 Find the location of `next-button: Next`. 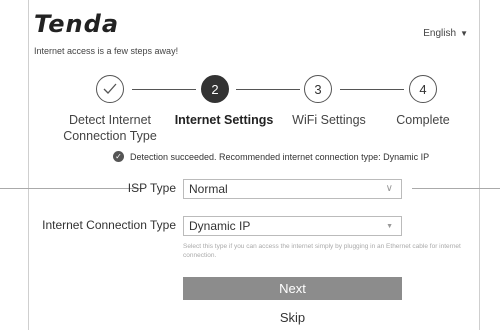

next-button: Next is located at coordinates (292, 288).